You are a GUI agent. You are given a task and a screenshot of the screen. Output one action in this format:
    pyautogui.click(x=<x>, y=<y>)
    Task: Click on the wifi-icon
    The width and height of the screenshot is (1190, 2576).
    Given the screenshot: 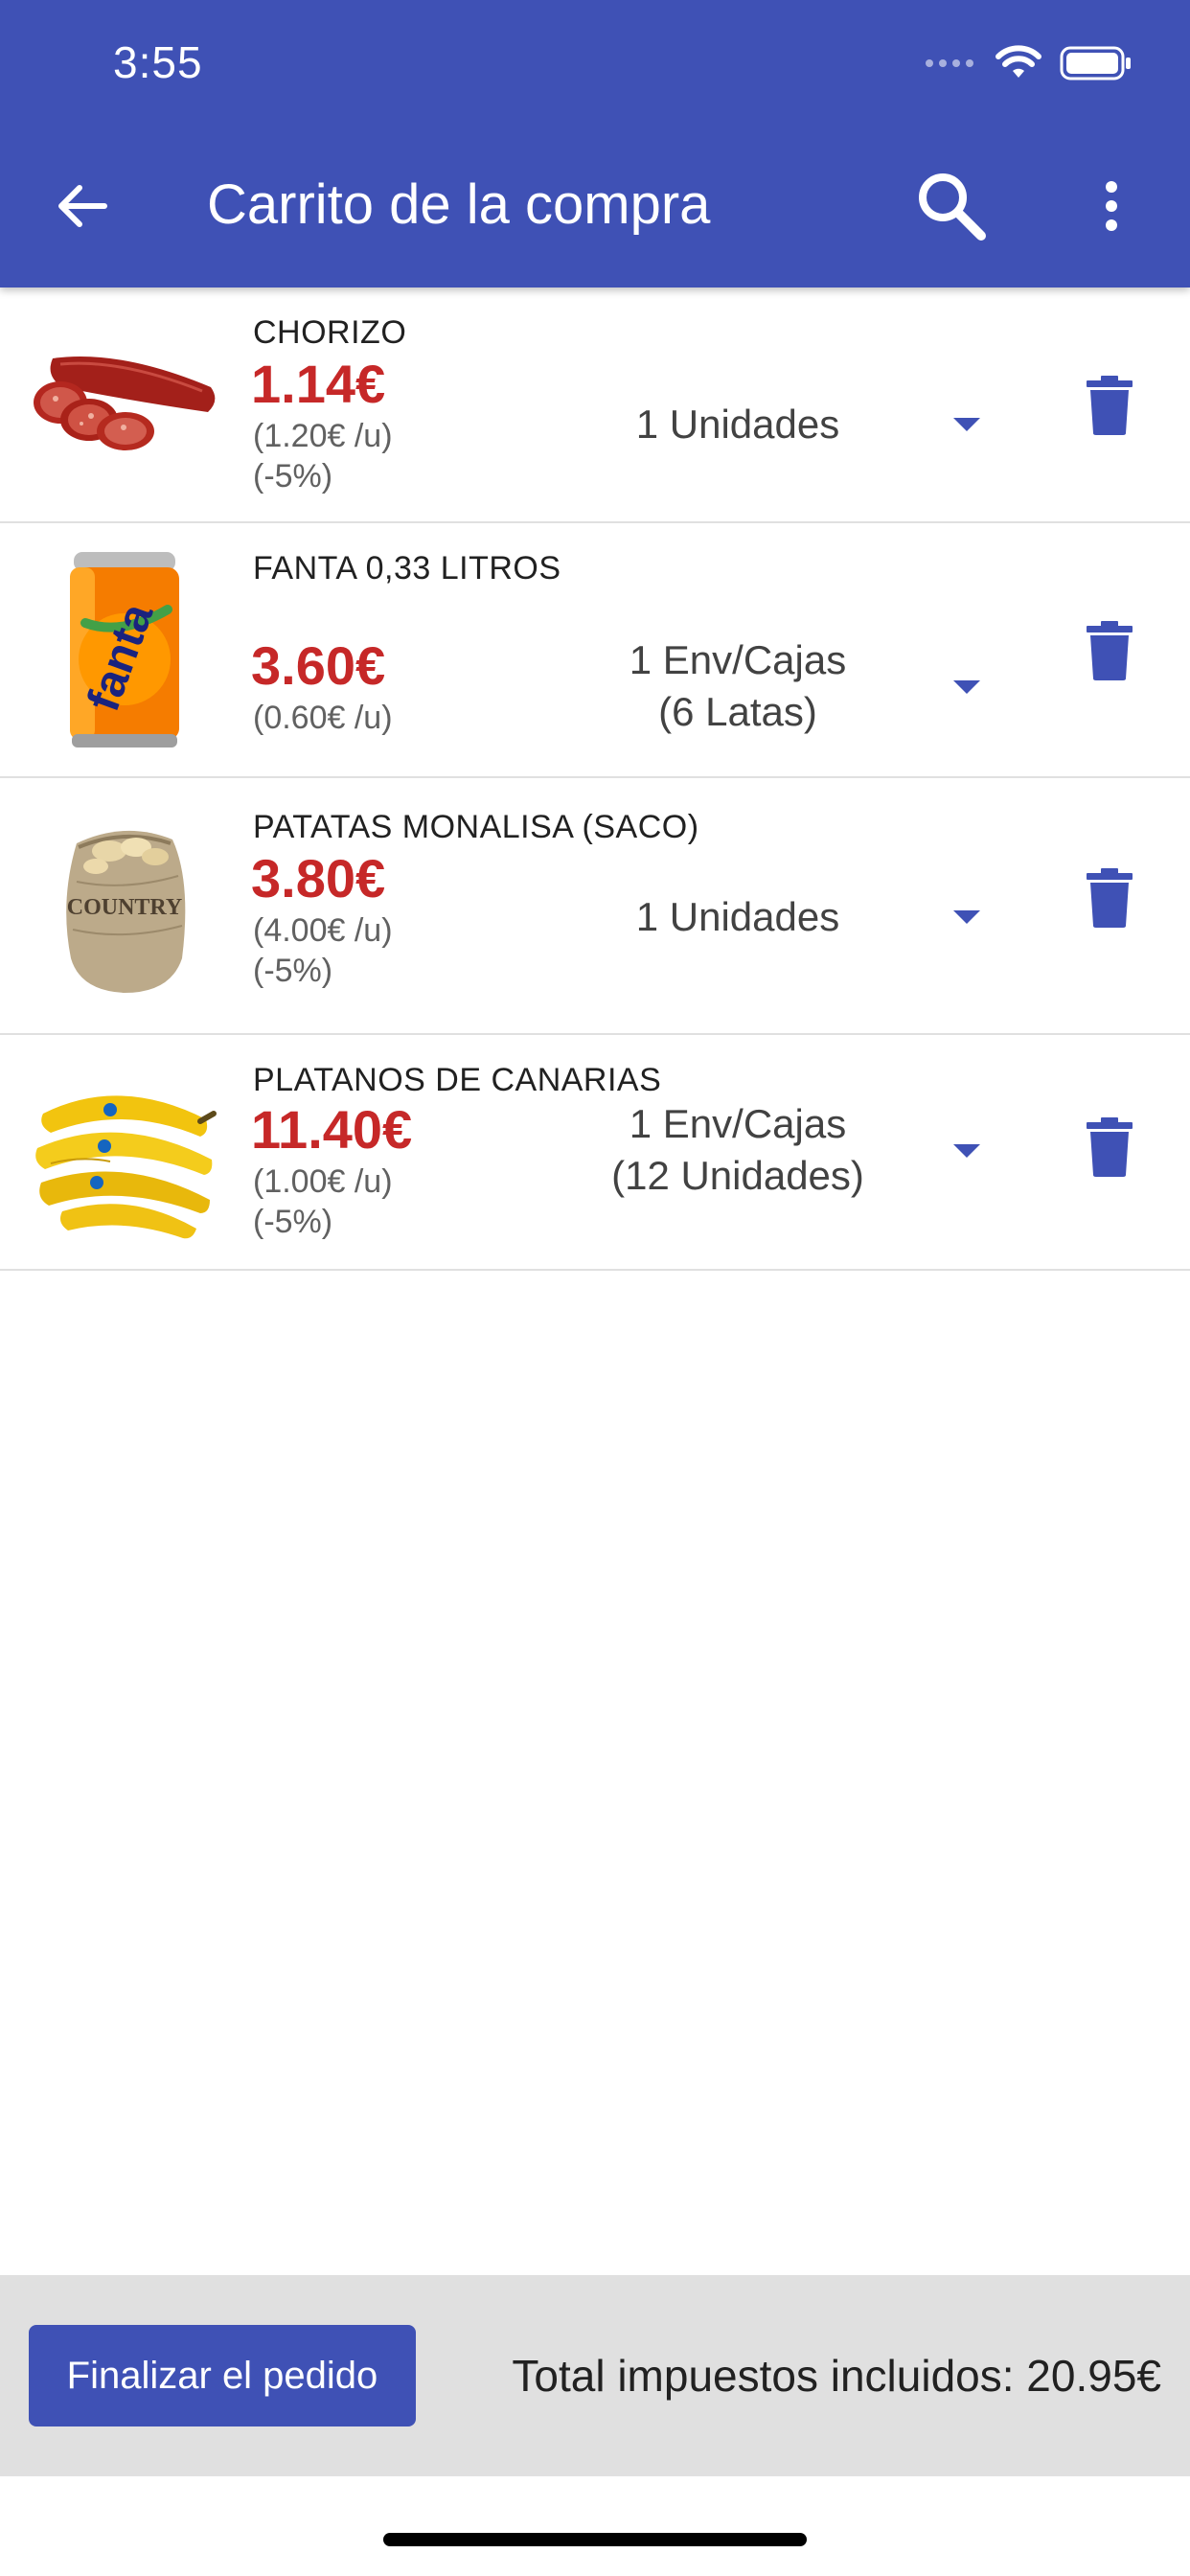 What is the action you would take?
    pyautogui.click(x=1018, y=62)
    